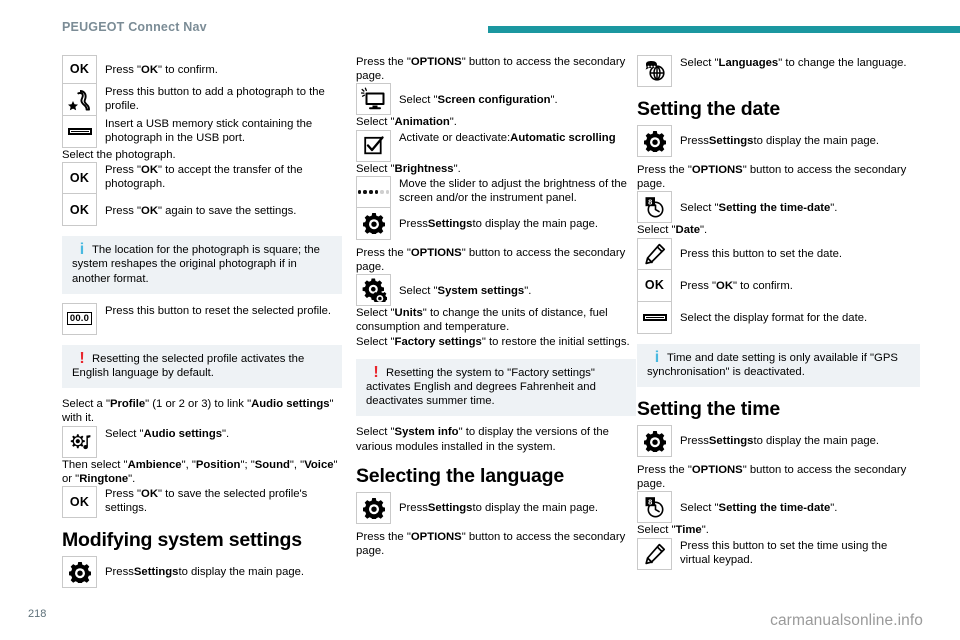 The width and height of the screenshot is (960, 640). I want to click on screen-configuration-icon, so click(373, 99).